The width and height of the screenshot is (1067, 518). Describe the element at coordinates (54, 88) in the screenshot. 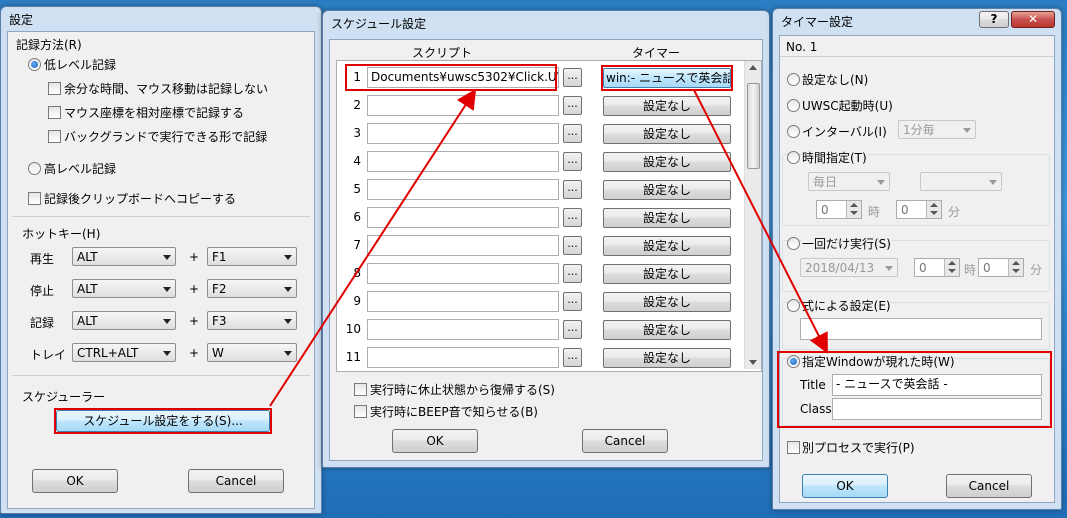

I see `checkbox-skip-idle` at that location.